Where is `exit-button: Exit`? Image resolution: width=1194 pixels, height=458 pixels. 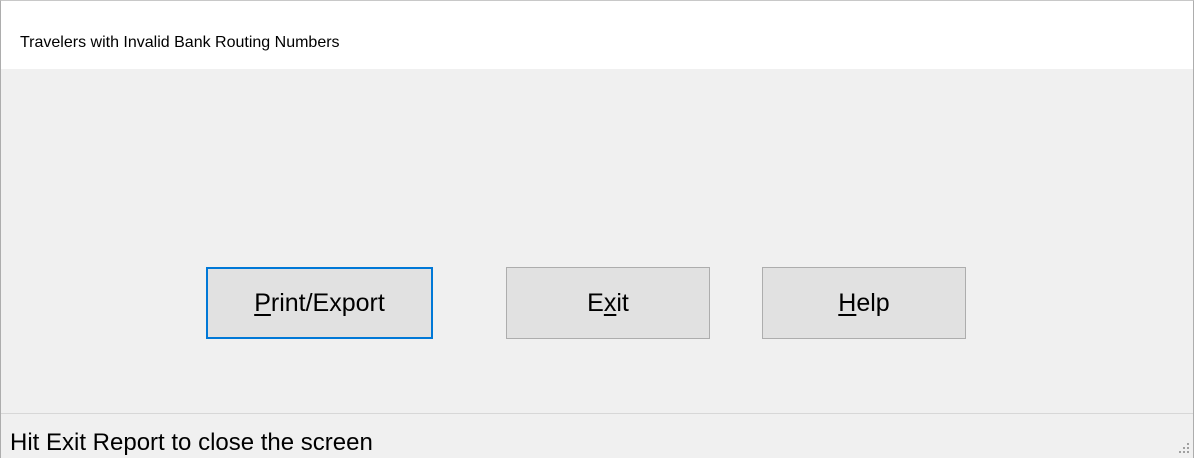
exit-button: Exit is located at coordinates (608, 303).